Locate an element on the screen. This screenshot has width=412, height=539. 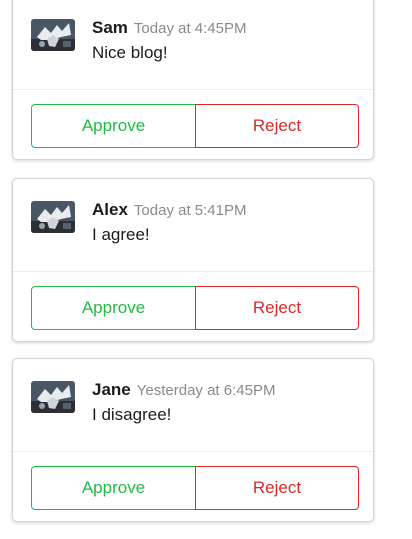
comment-author: Alex is located at coordinates (110, 209).